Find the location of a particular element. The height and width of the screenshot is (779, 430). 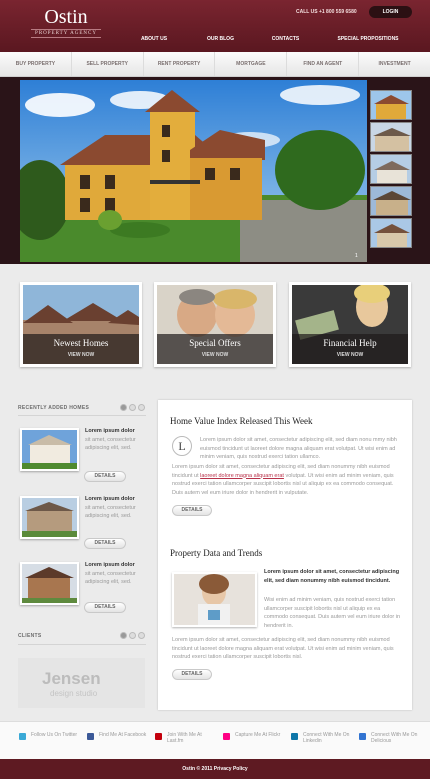

social-flickr: Capture Me At Flickr is located at coordinates (257, 741).